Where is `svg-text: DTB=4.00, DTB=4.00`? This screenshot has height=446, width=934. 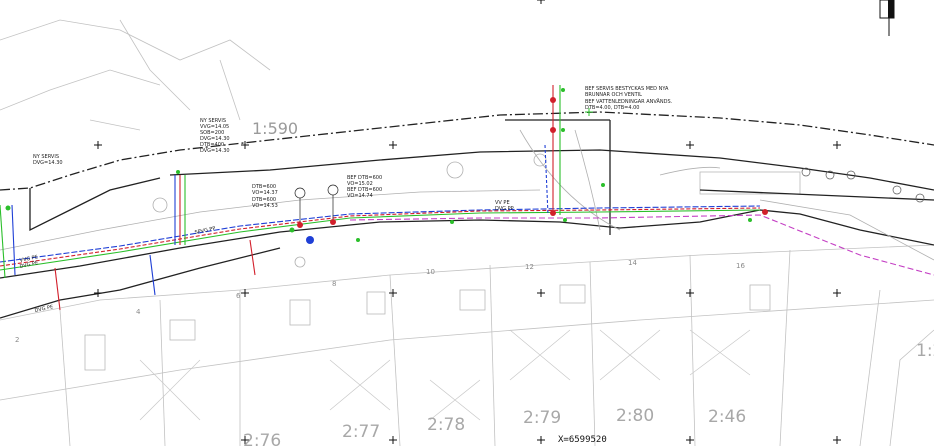
svg-text: DTB=4.00, DTB=4.00 is located at coordinates (612, 108).